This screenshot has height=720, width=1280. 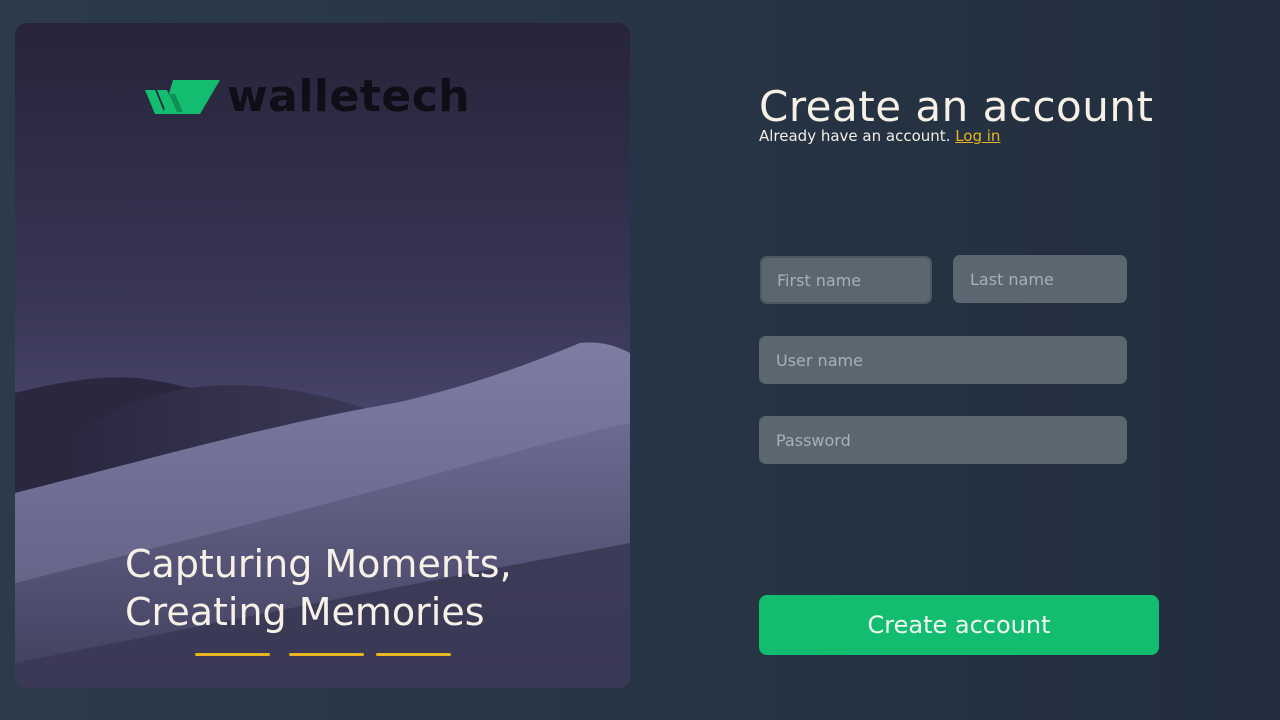 What do you see at coordinates (943, 440) in the screenshot?
I see `password-input` at bounding box center [943, 440].